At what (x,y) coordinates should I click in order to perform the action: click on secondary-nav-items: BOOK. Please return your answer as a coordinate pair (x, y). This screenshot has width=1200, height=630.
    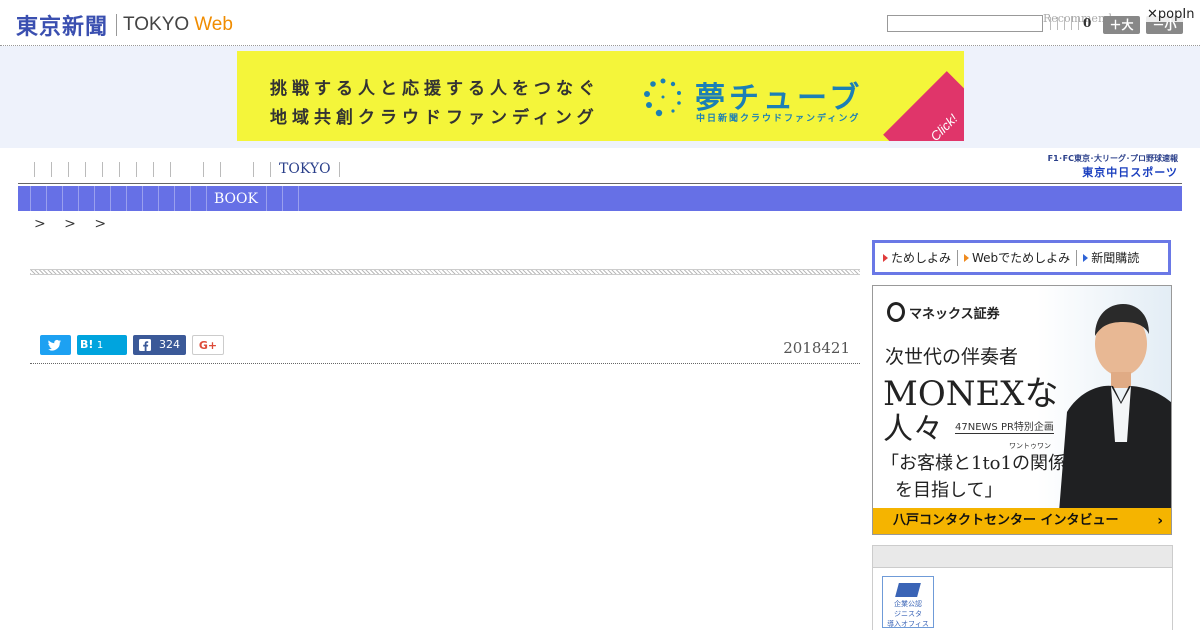
    Looking at the image, I should click on (172, 198).